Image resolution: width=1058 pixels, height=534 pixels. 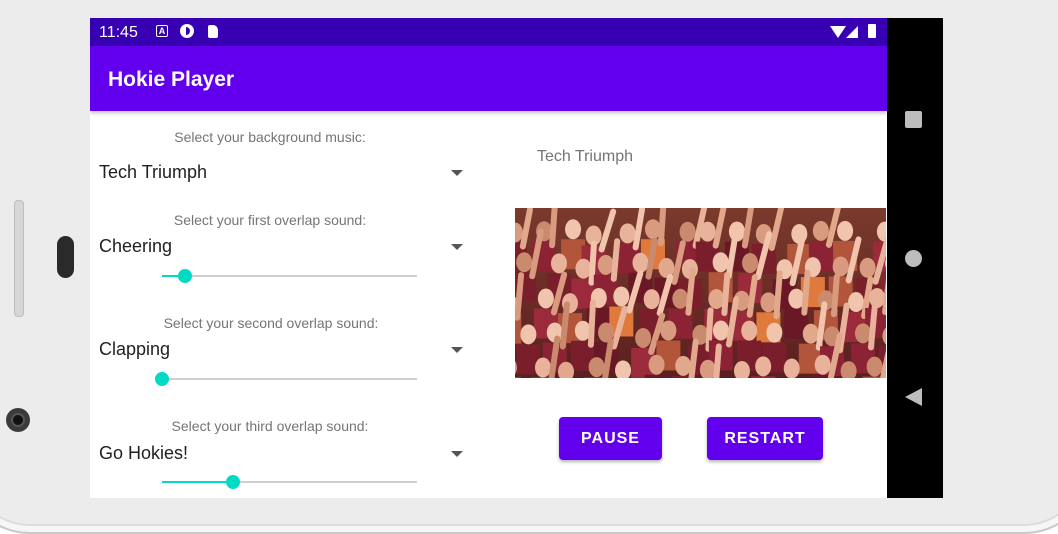 I want to click on app-bar: Hokie Player, so click(x=488, y=78).